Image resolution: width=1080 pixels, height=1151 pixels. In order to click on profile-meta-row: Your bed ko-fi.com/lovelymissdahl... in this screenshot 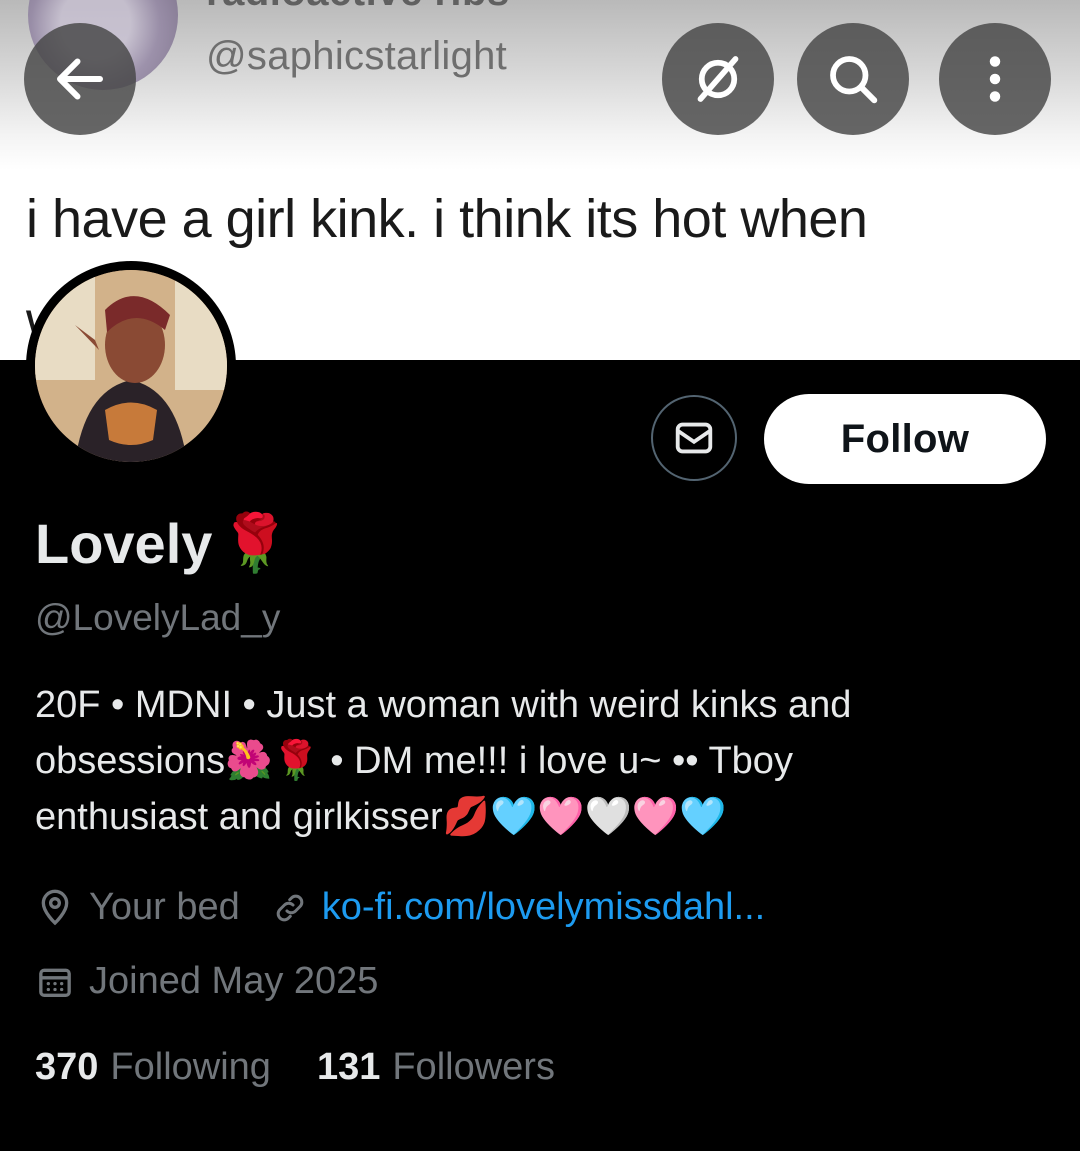, I will do `click(400, 907)`.